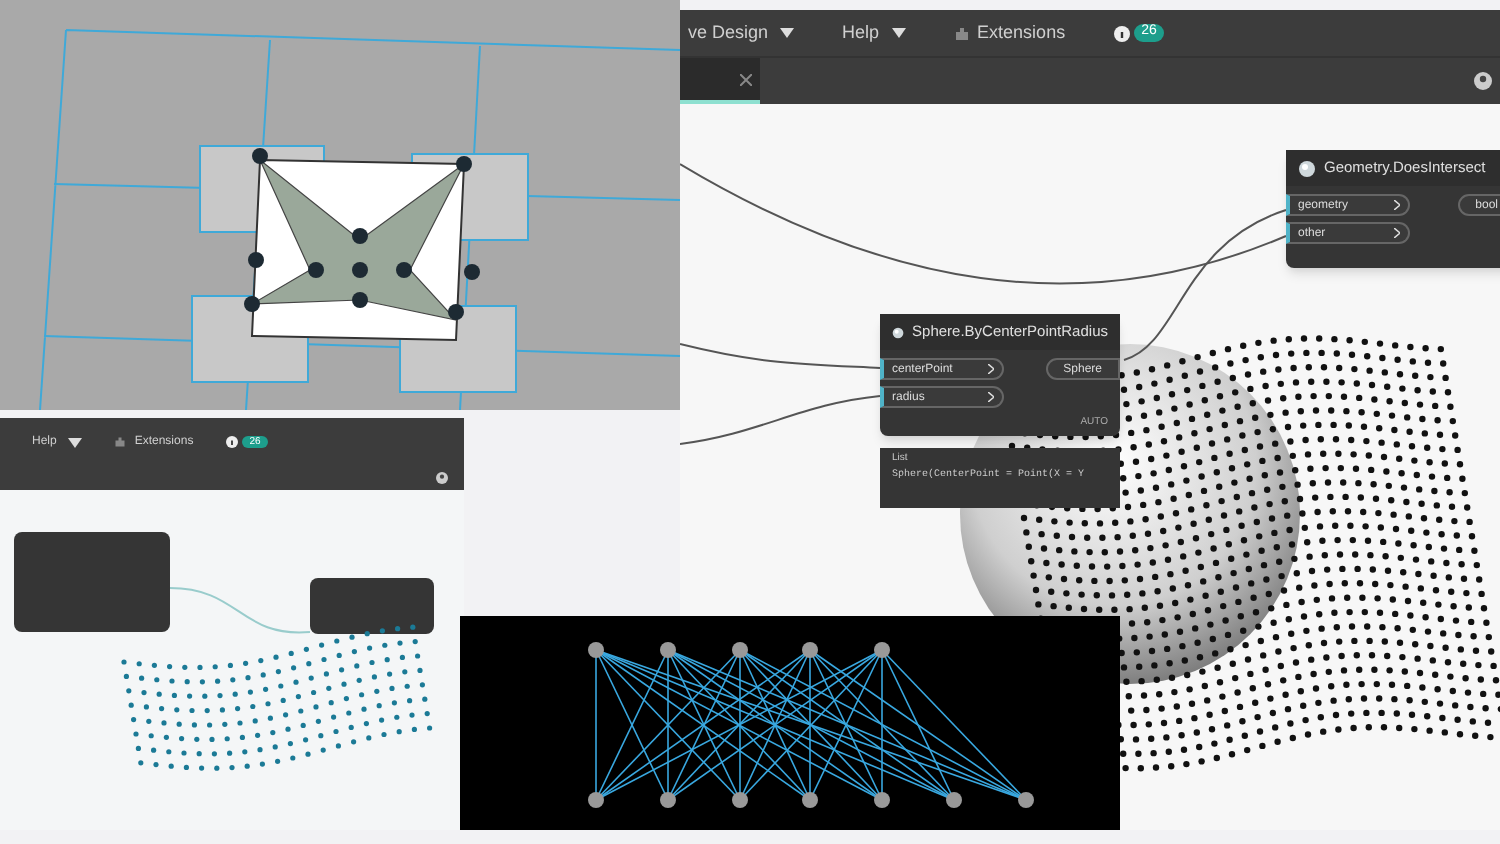  Describe the element at coordinates (741, 33) in the screenshot. I see `menu-item: ve Design` at that location.